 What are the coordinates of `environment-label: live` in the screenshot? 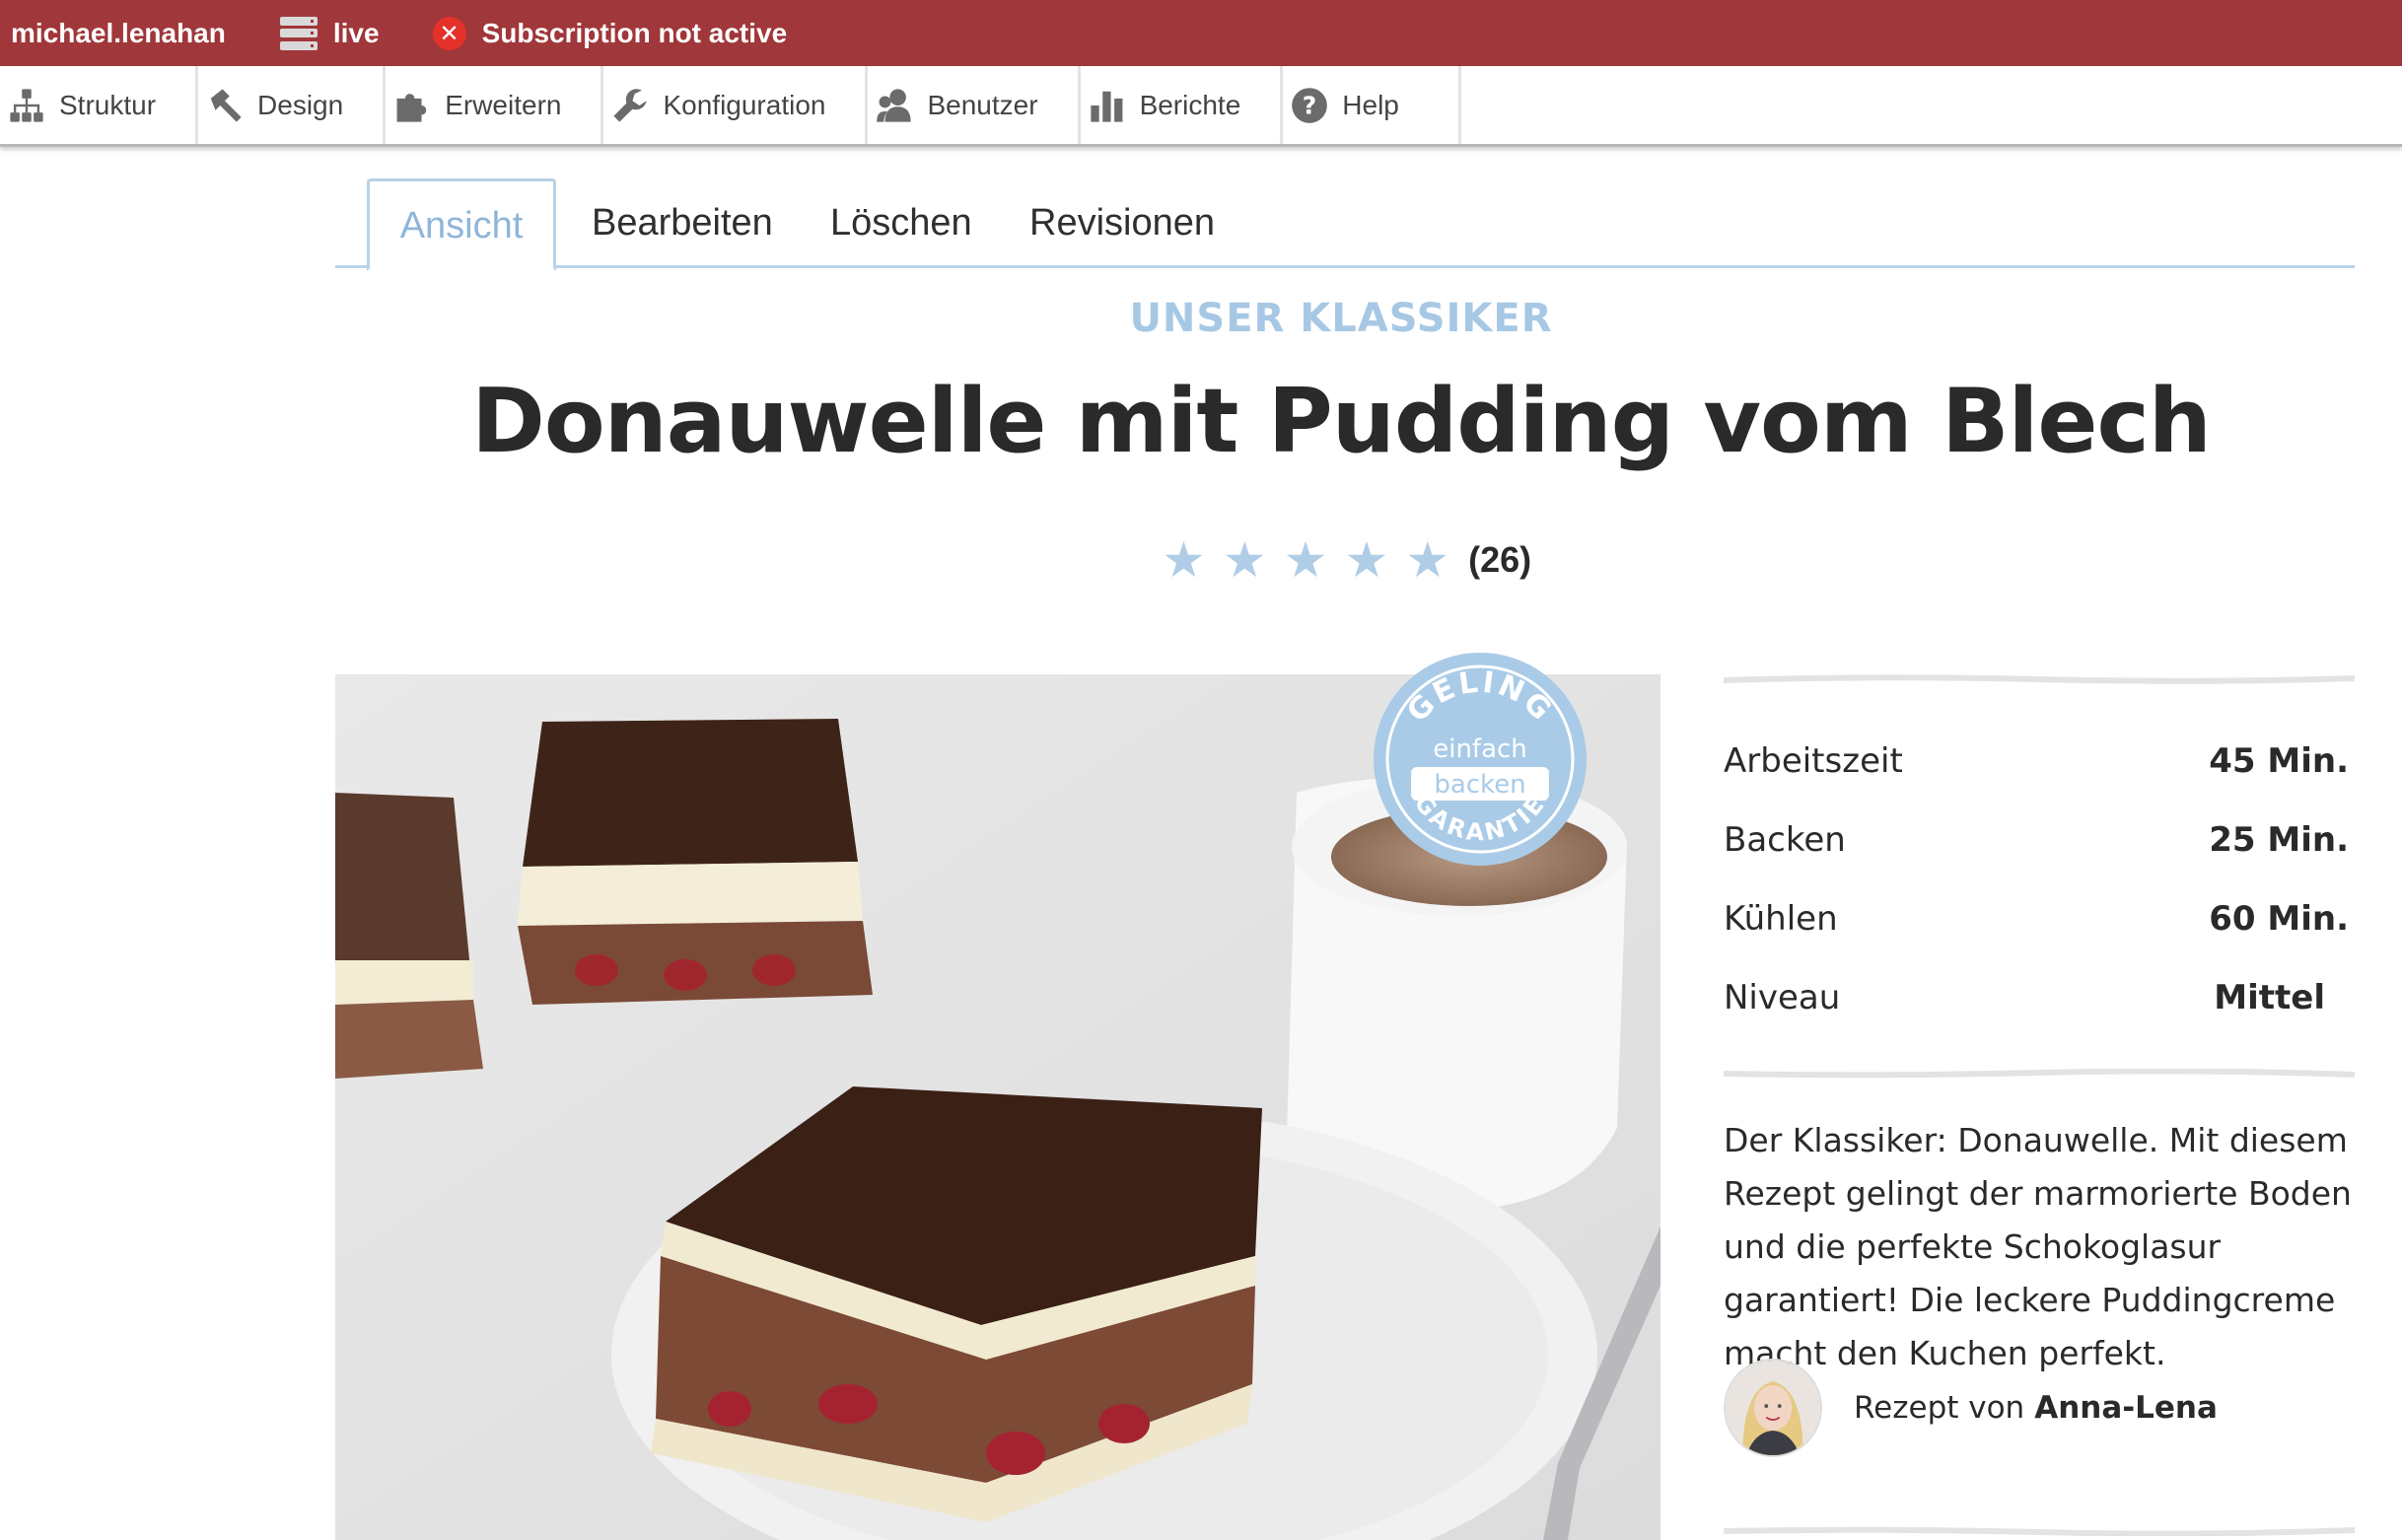 It's located at (356, 32).